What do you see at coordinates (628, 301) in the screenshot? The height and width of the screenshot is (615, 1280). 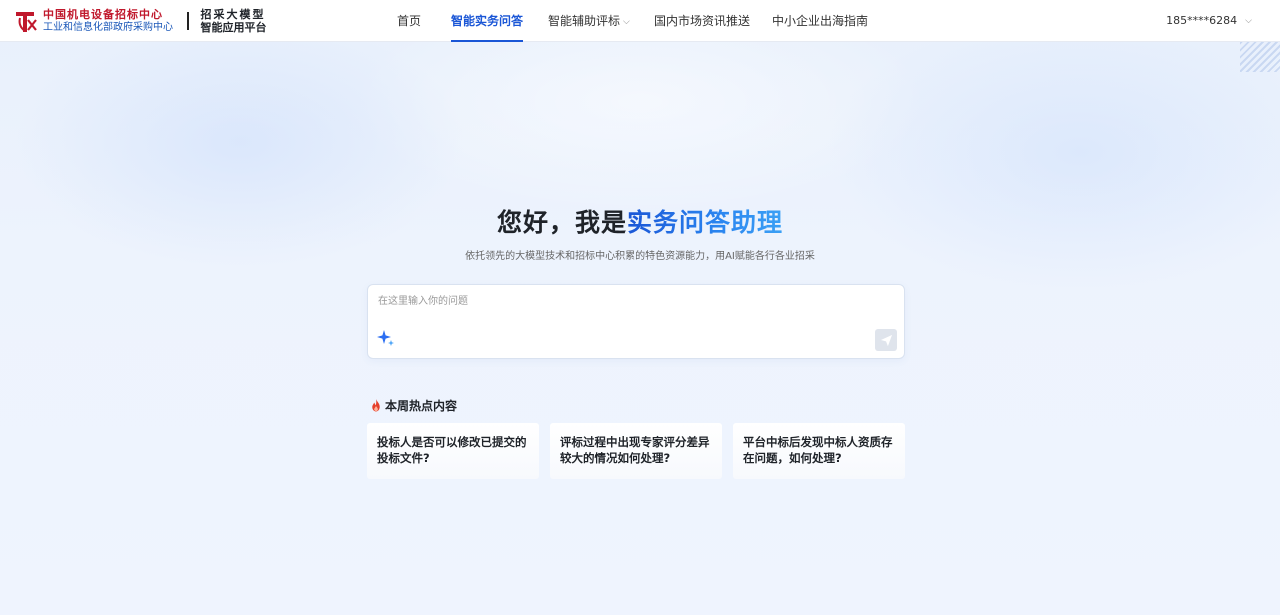 I see `question-input` at bounding box center [628, 301].